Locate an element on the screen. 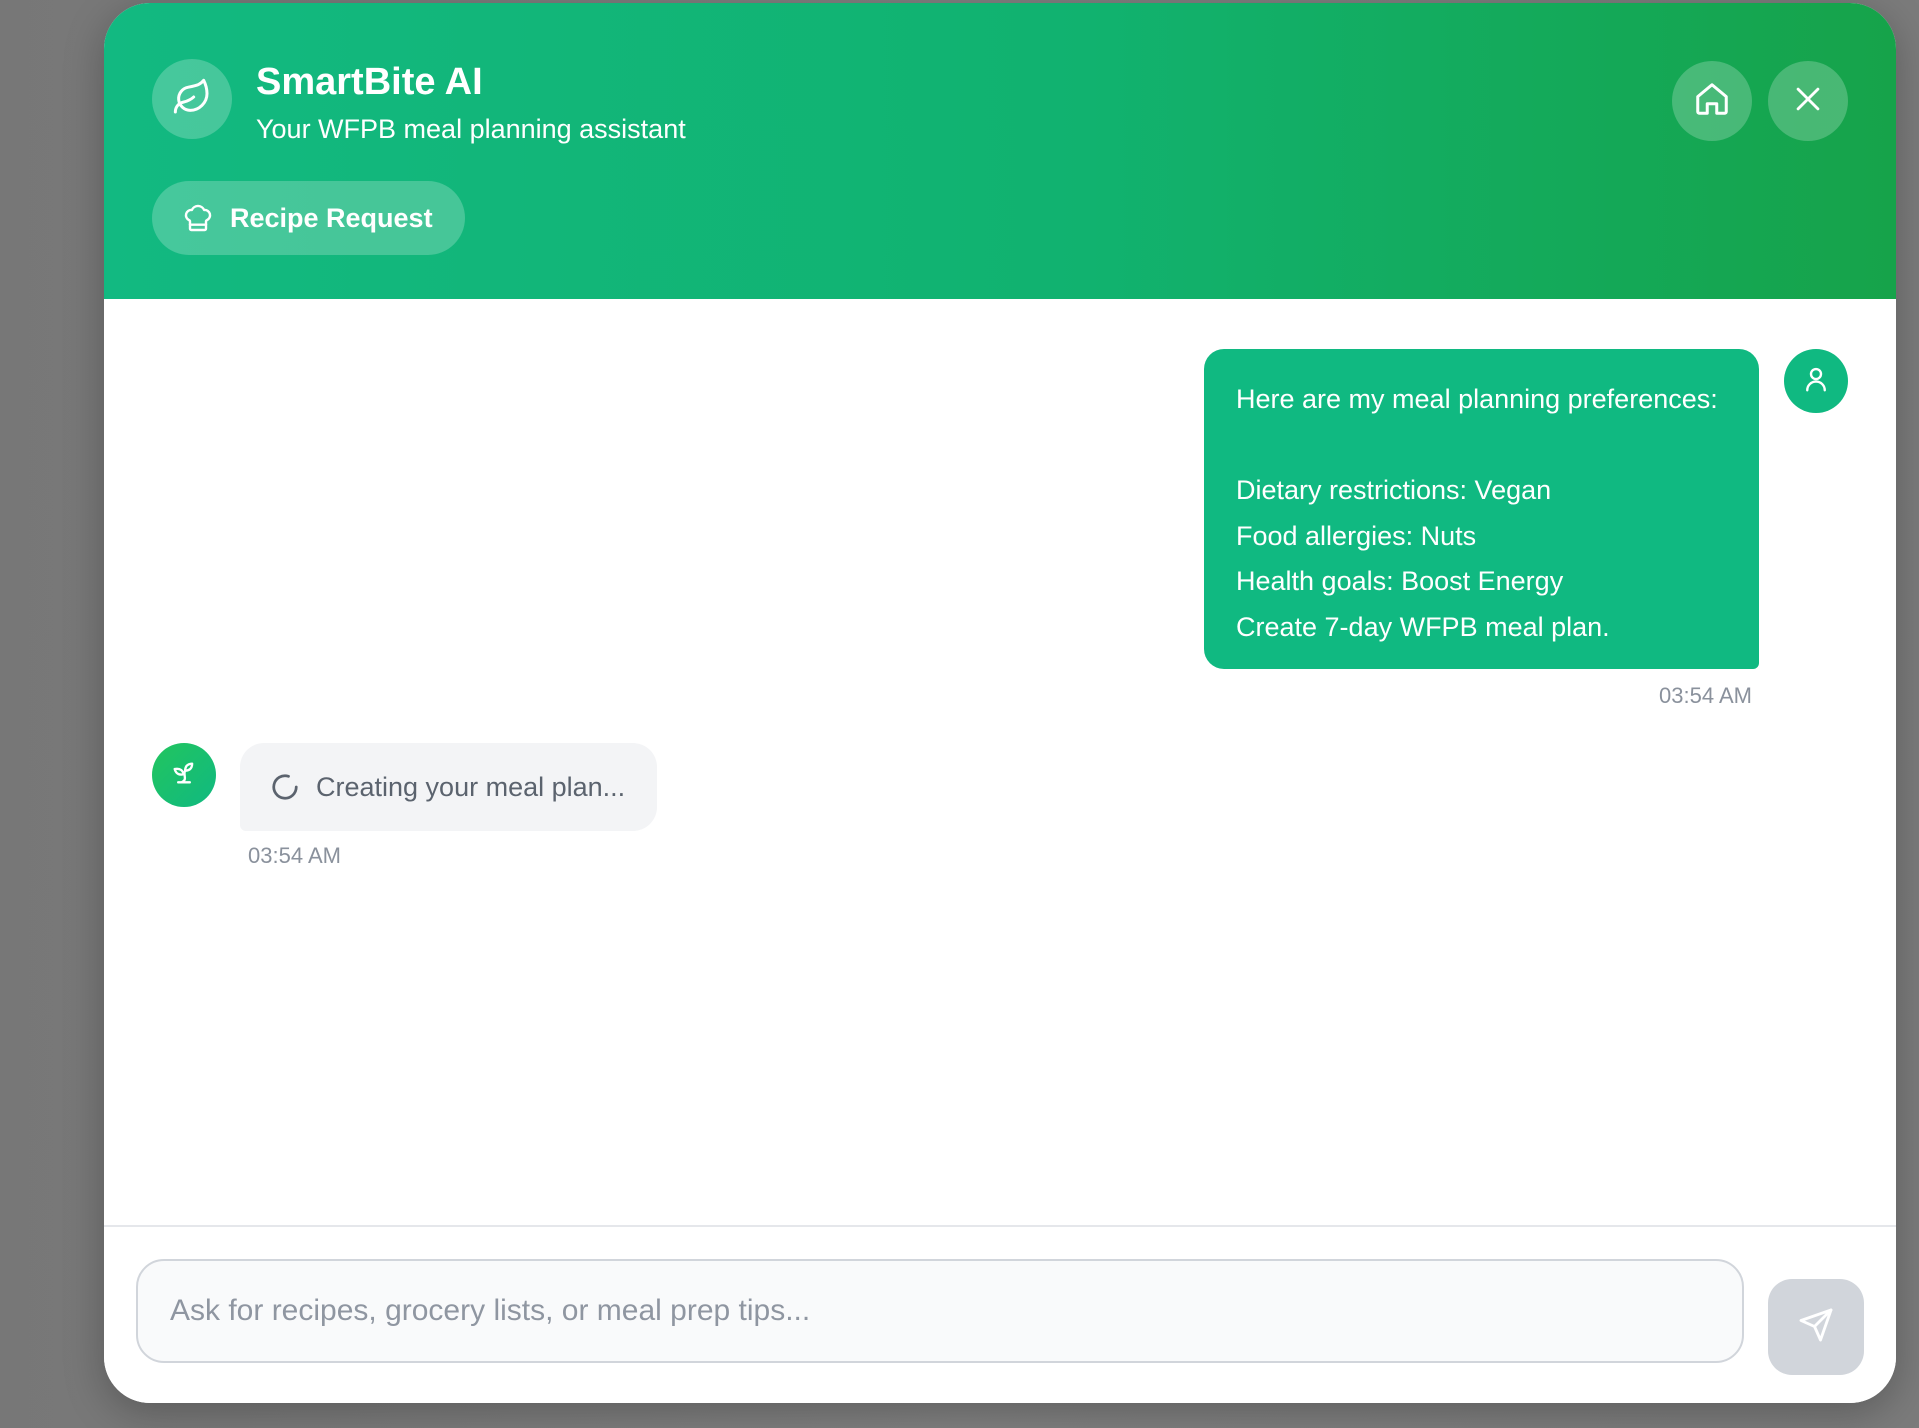 Image resolution: width=1919 pixels, height=1428 pixels. sprout-icon is located at coordinates (184, 775).